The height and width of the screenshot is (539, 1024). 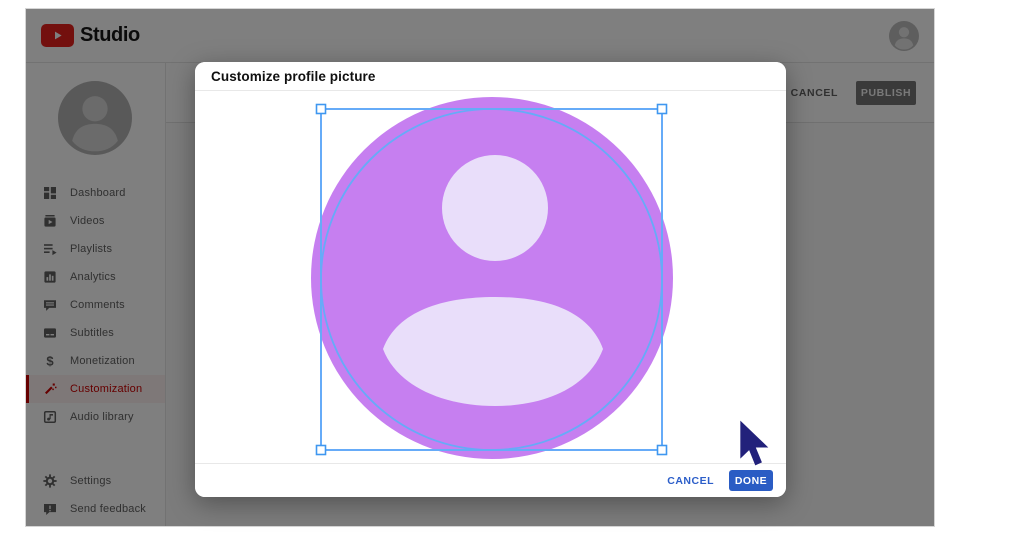 What do you see at coordinates (293, 76) in the screenshot?
I see `dialog-title: Customize profile picture` at bounding box center [293, 76].